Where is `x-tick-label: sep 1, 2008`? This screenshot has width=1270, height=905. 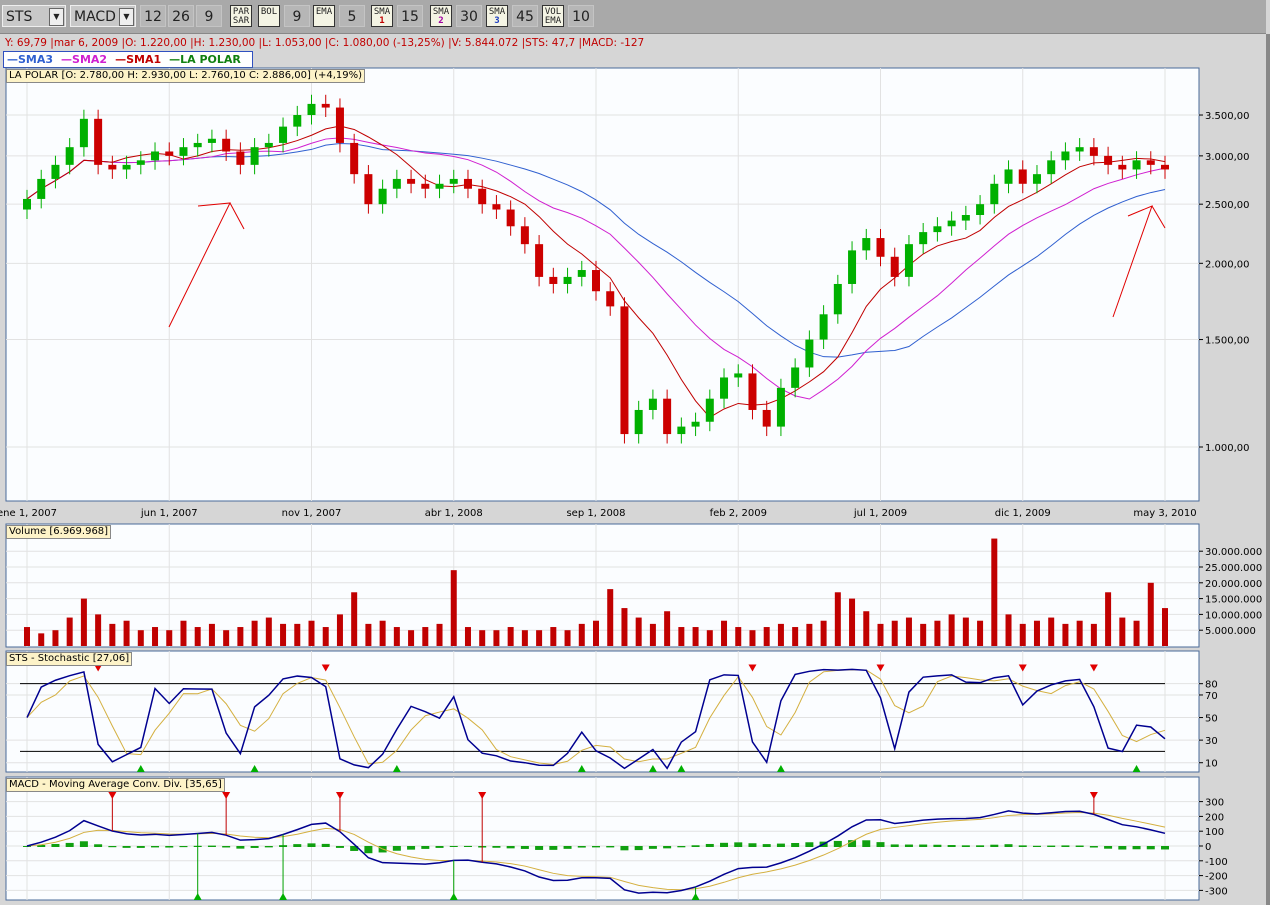
x-tick-label: sep 1, 2008 is located at coordinates (595, 513).